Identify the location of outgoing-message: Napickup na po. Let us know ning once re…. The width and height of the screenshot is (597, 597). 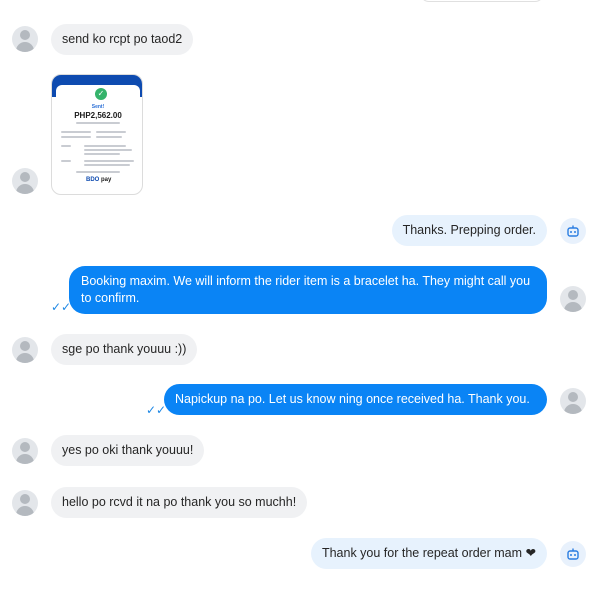
(355, 399).